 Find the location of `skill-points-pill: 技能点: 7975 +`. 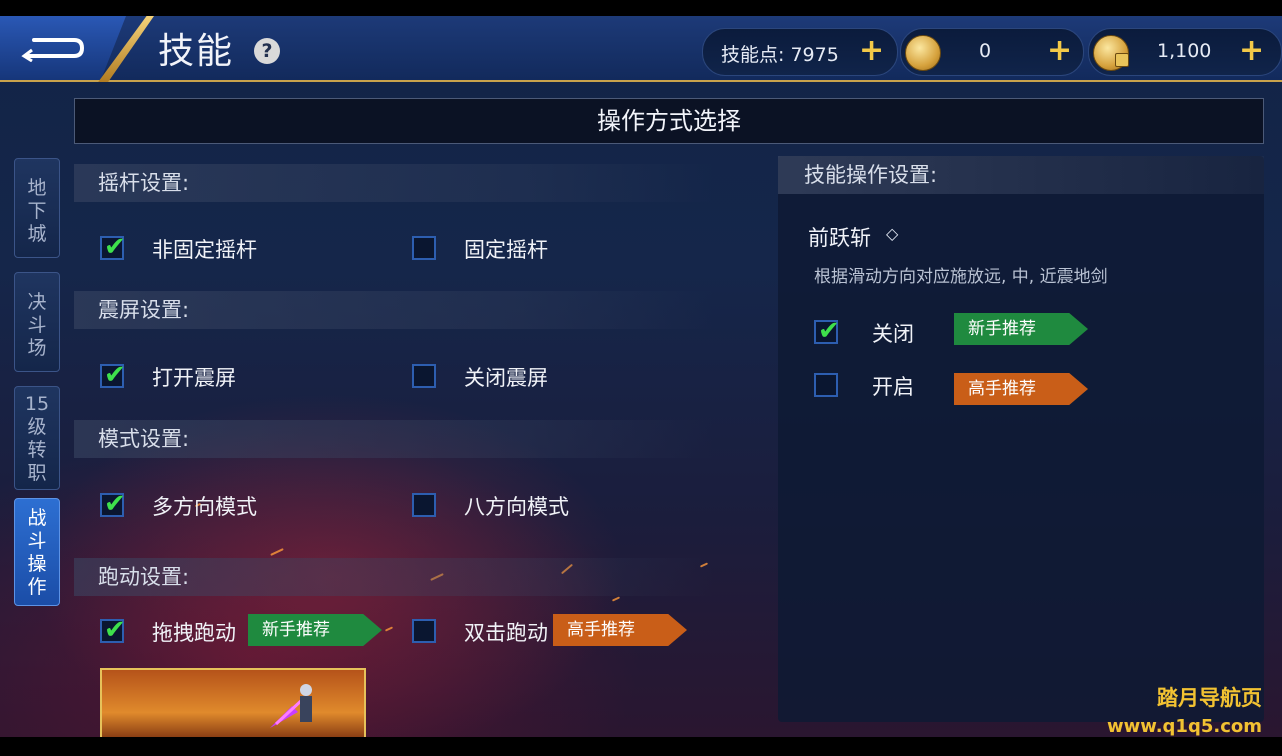

skill-points-pill: 技能点: 7975 + is located at coordinates (800, 52).